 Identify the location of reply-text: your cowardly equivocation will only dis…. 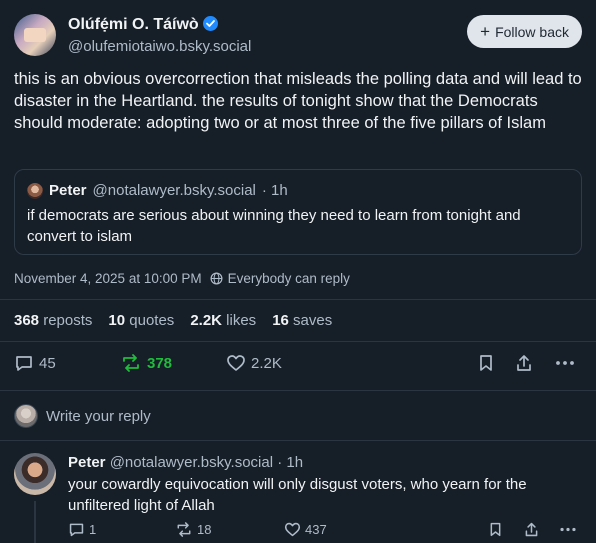
(297, 495).